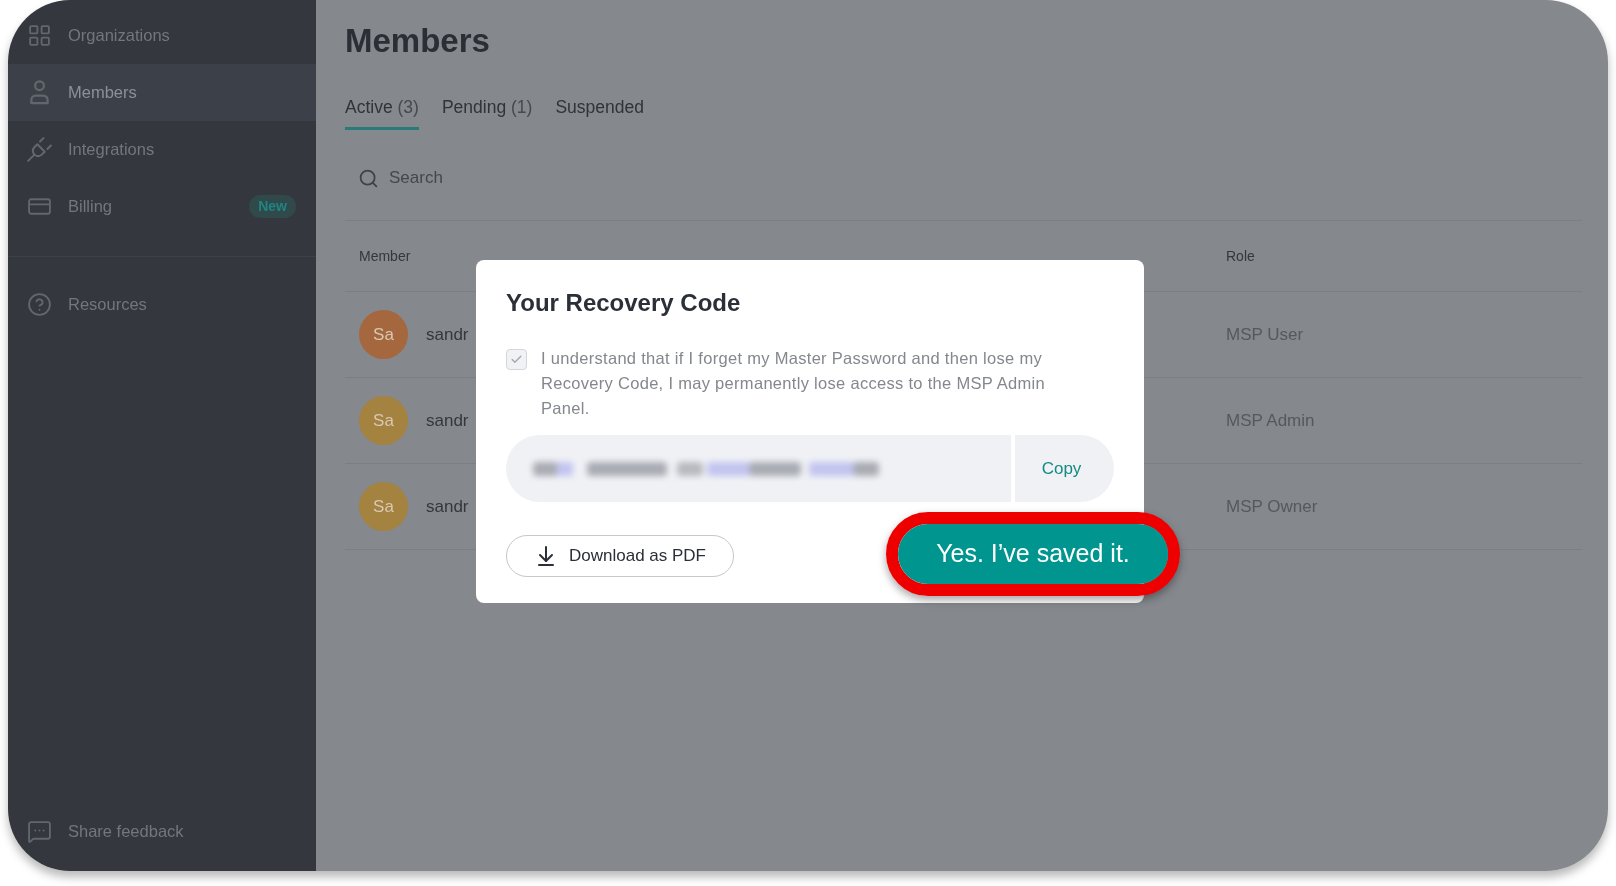  What do you see at coordinates (162, 304) in the screenshot?
I see `sidebar-item: Resources` at bounding box center [162, 304].